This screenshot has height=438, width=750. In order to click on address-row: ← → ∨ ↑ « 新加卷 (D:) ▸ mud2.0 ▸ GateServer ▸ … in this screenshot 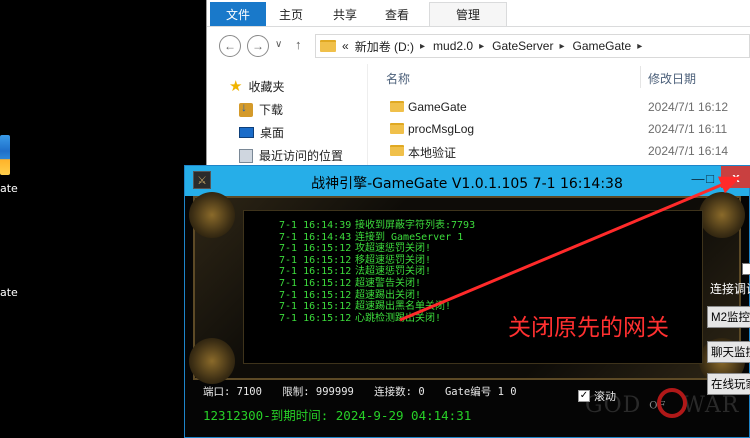, I will do `click(478, 46)`.